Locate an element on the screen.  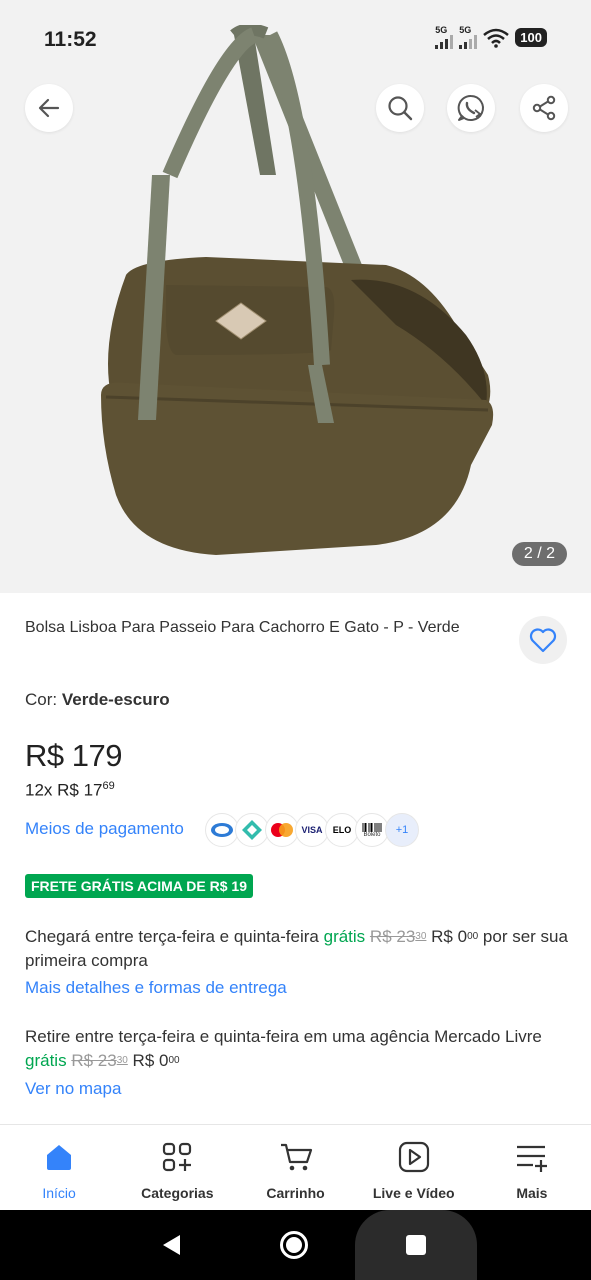
home-icon is located at coordinates (59, 1157).